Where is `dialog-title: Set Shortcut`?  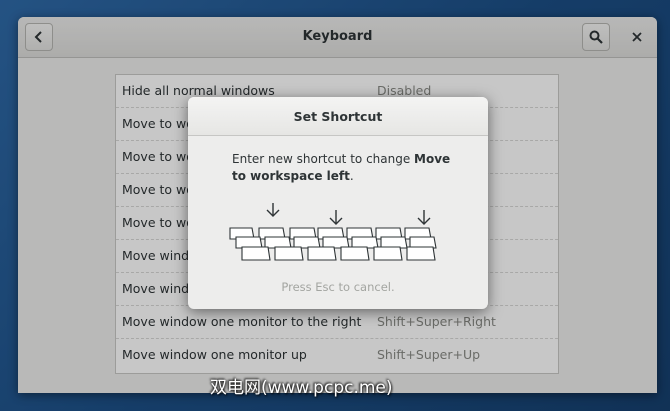 dialog-title: Set Shortcut is located at coordinates (338, 116).